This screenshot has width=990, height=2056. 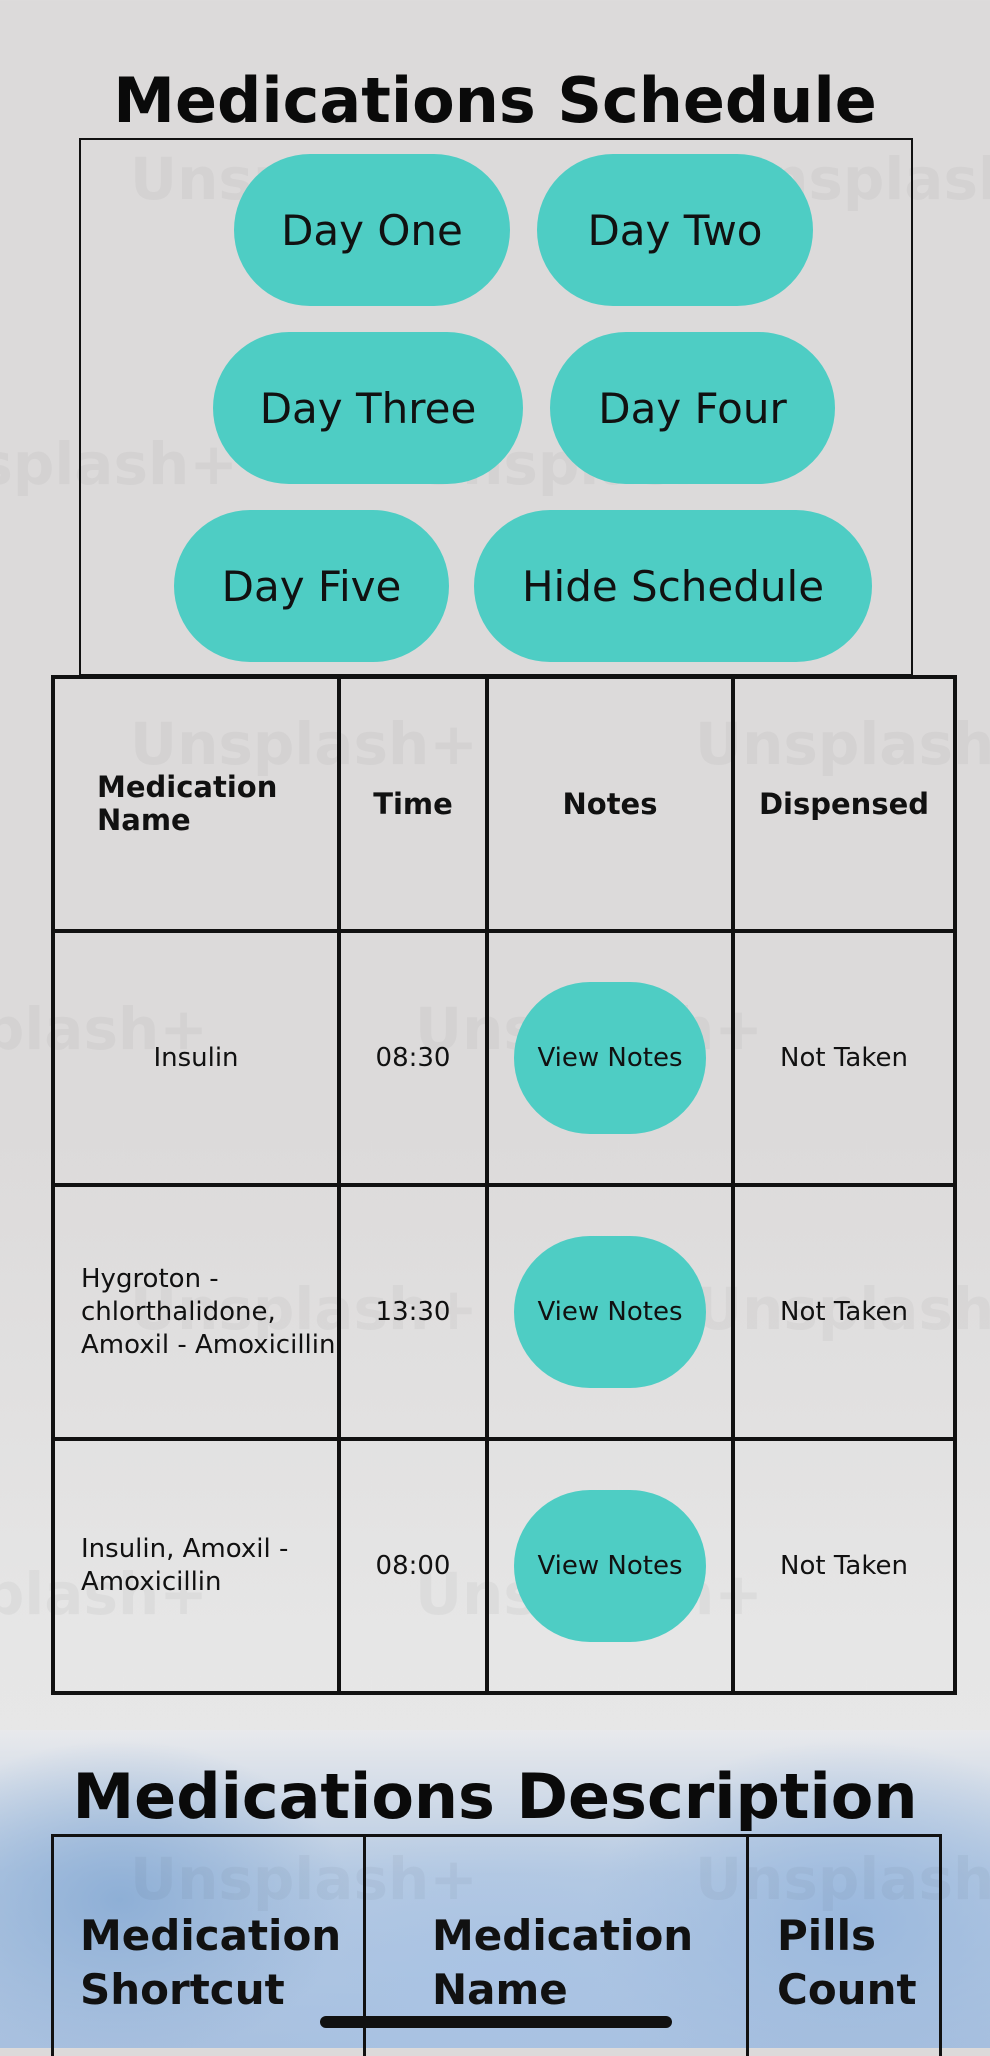 What do you see at coordinates (196, 1566) in the screenshot?
I see `medication-name-cell: Insulin, Amoxil - Amoxicillin` at bounding box center [196, 1566].